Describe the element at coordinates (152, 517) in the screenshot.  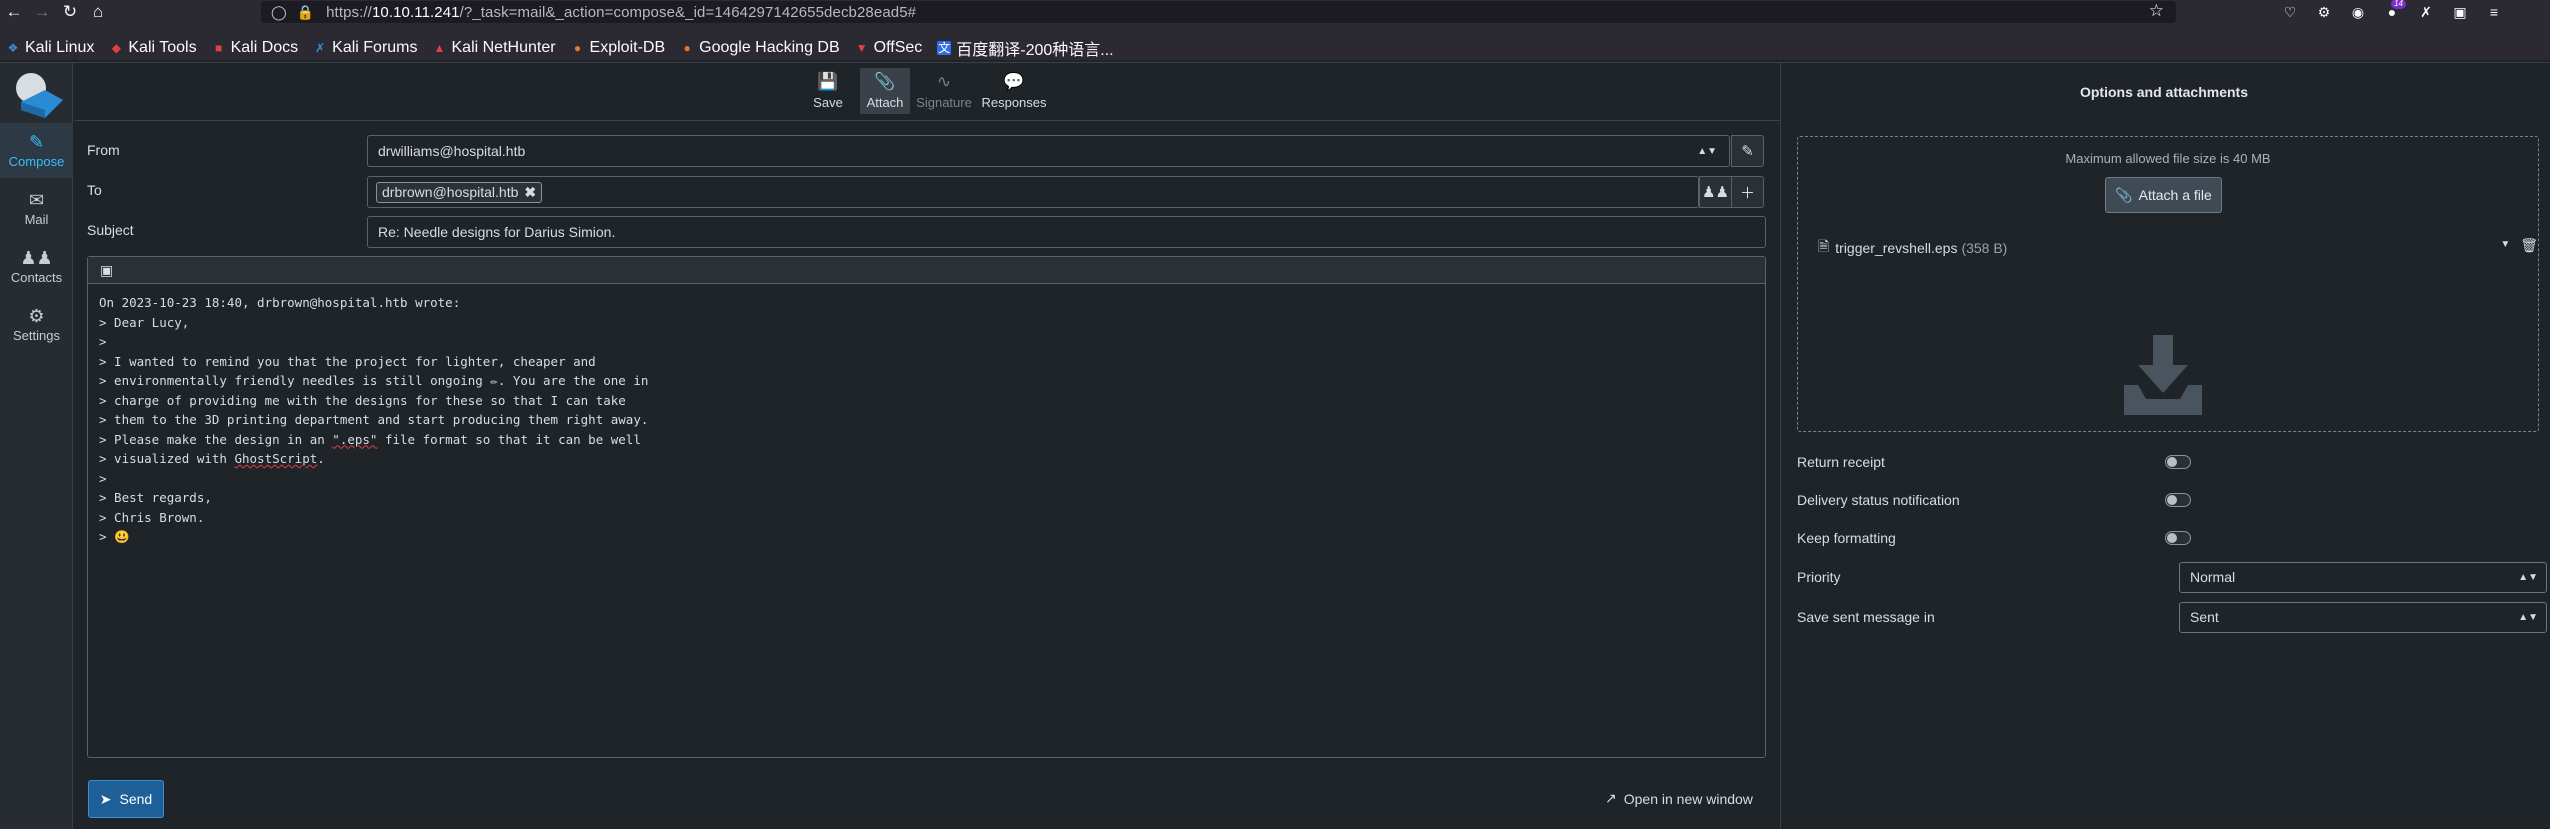
I see `body-line: > Chris Brown.` at that location.